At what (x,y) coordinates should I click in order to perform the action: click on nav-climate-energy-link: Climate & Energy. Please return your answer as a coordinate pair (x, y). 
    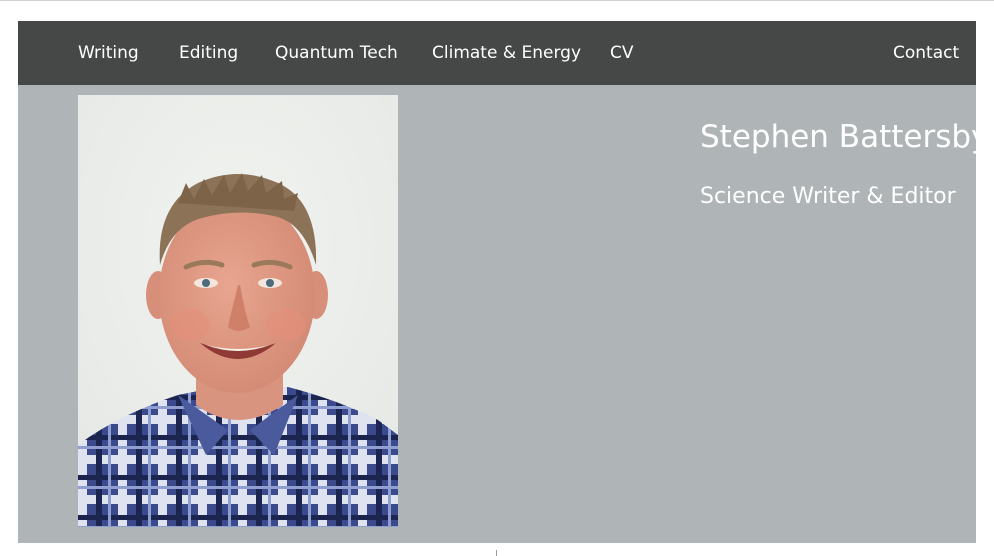
    Looking at the image, I should click on (506, 53).